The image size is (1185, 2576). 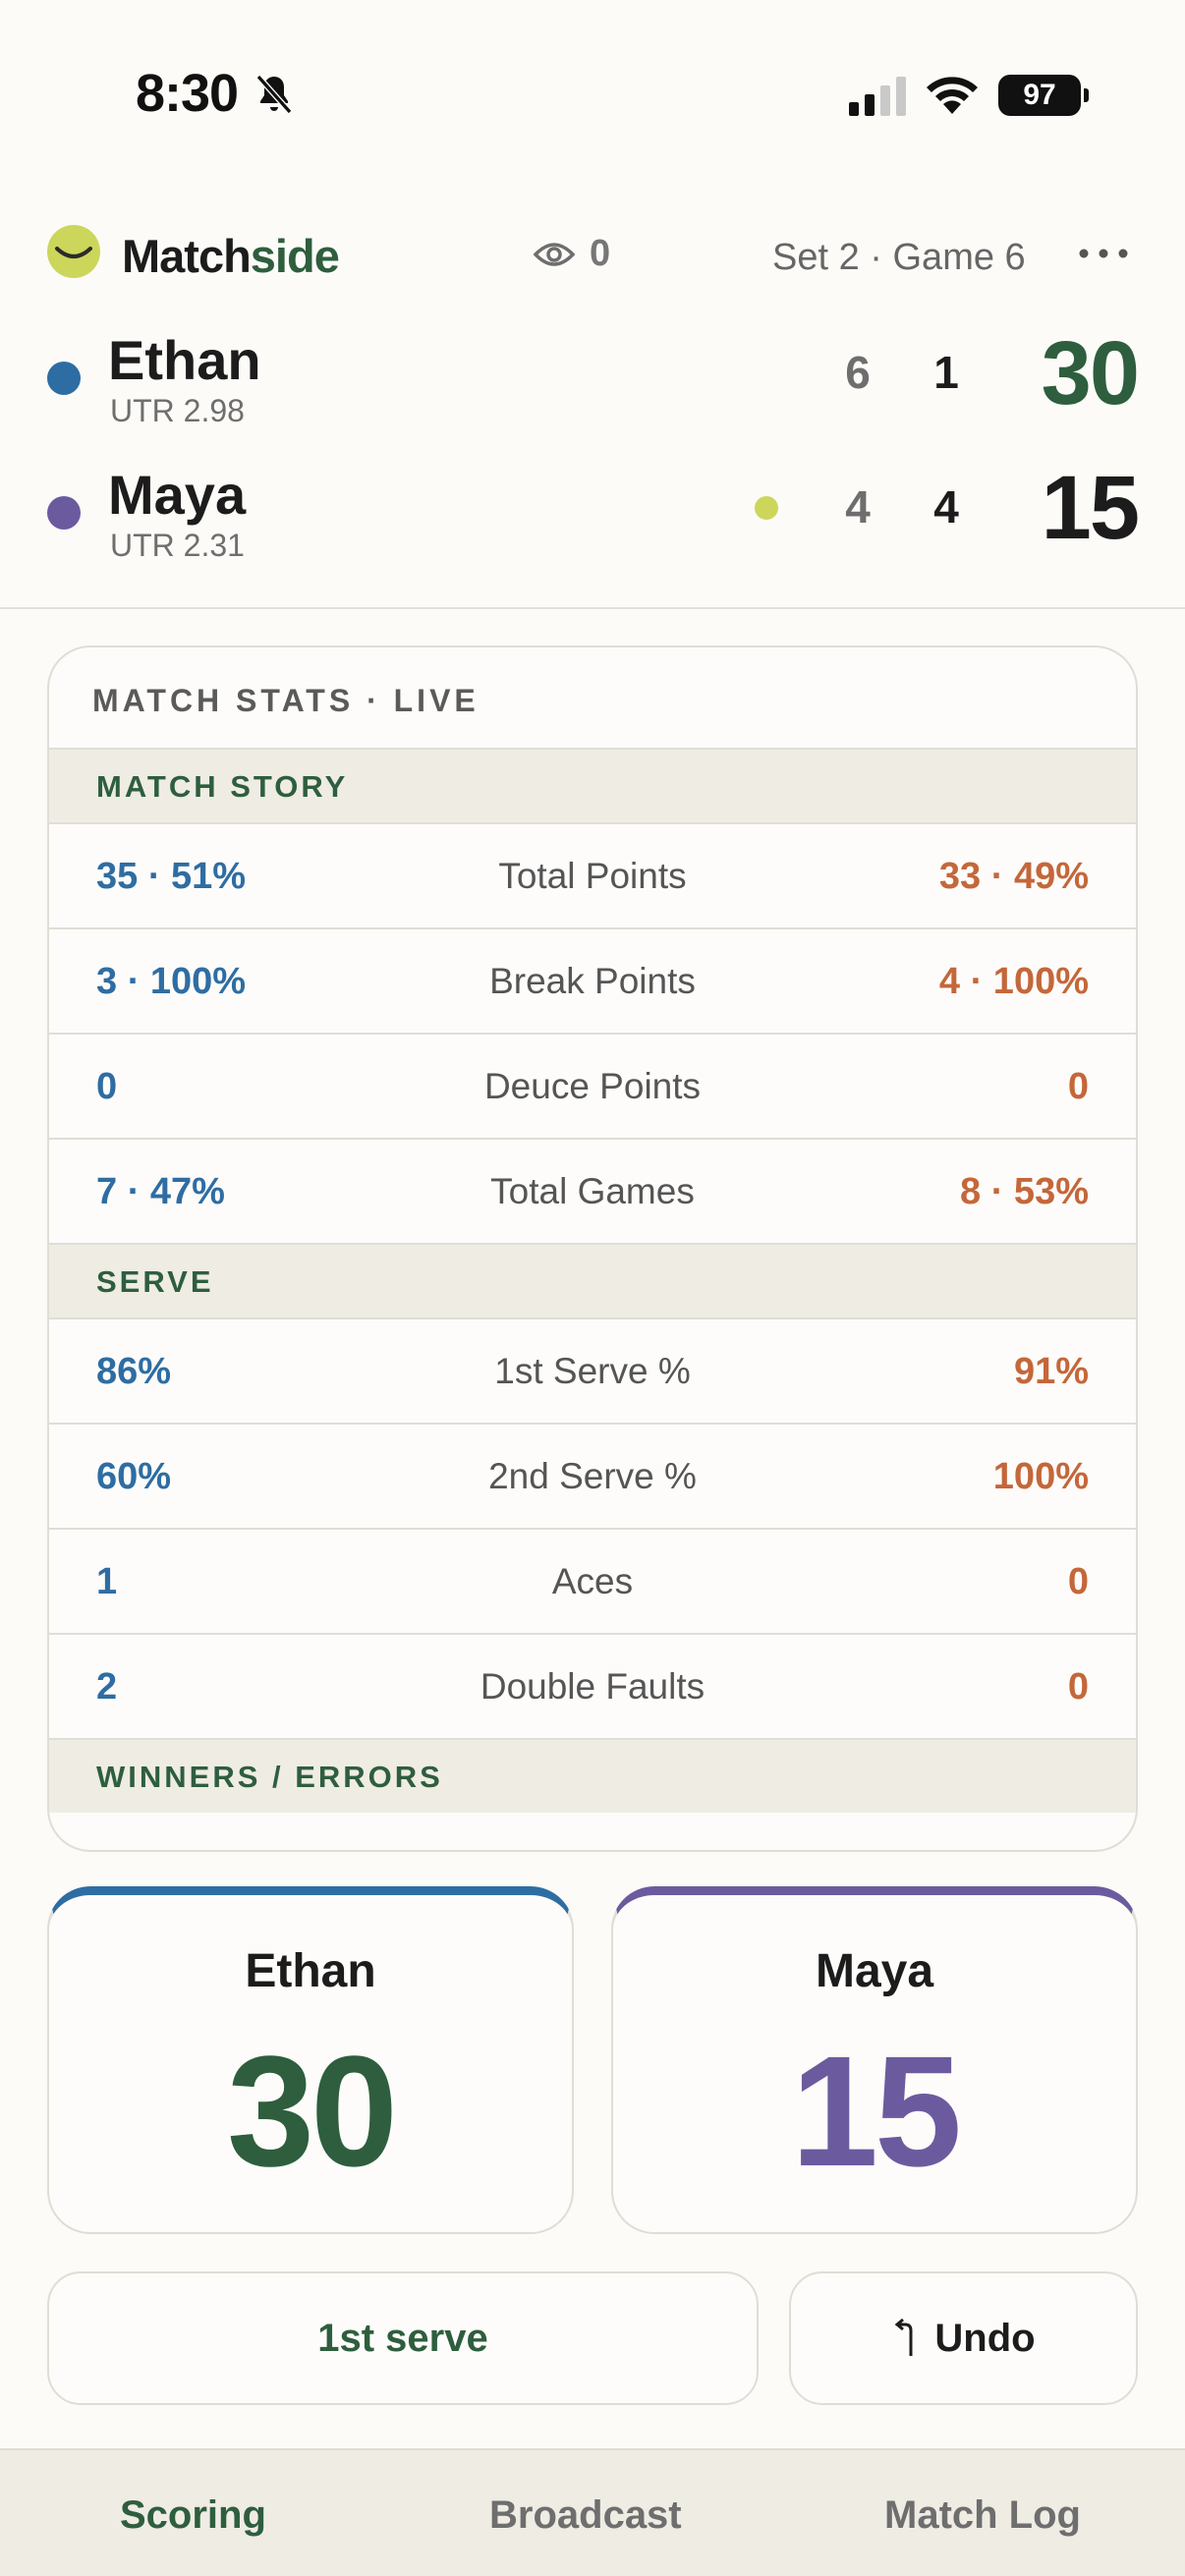 What do you see at coordinates (586, 2515) in the screenshot?
I see `tab-broadcast: Broadcast` at bounding box center [586, 2515].